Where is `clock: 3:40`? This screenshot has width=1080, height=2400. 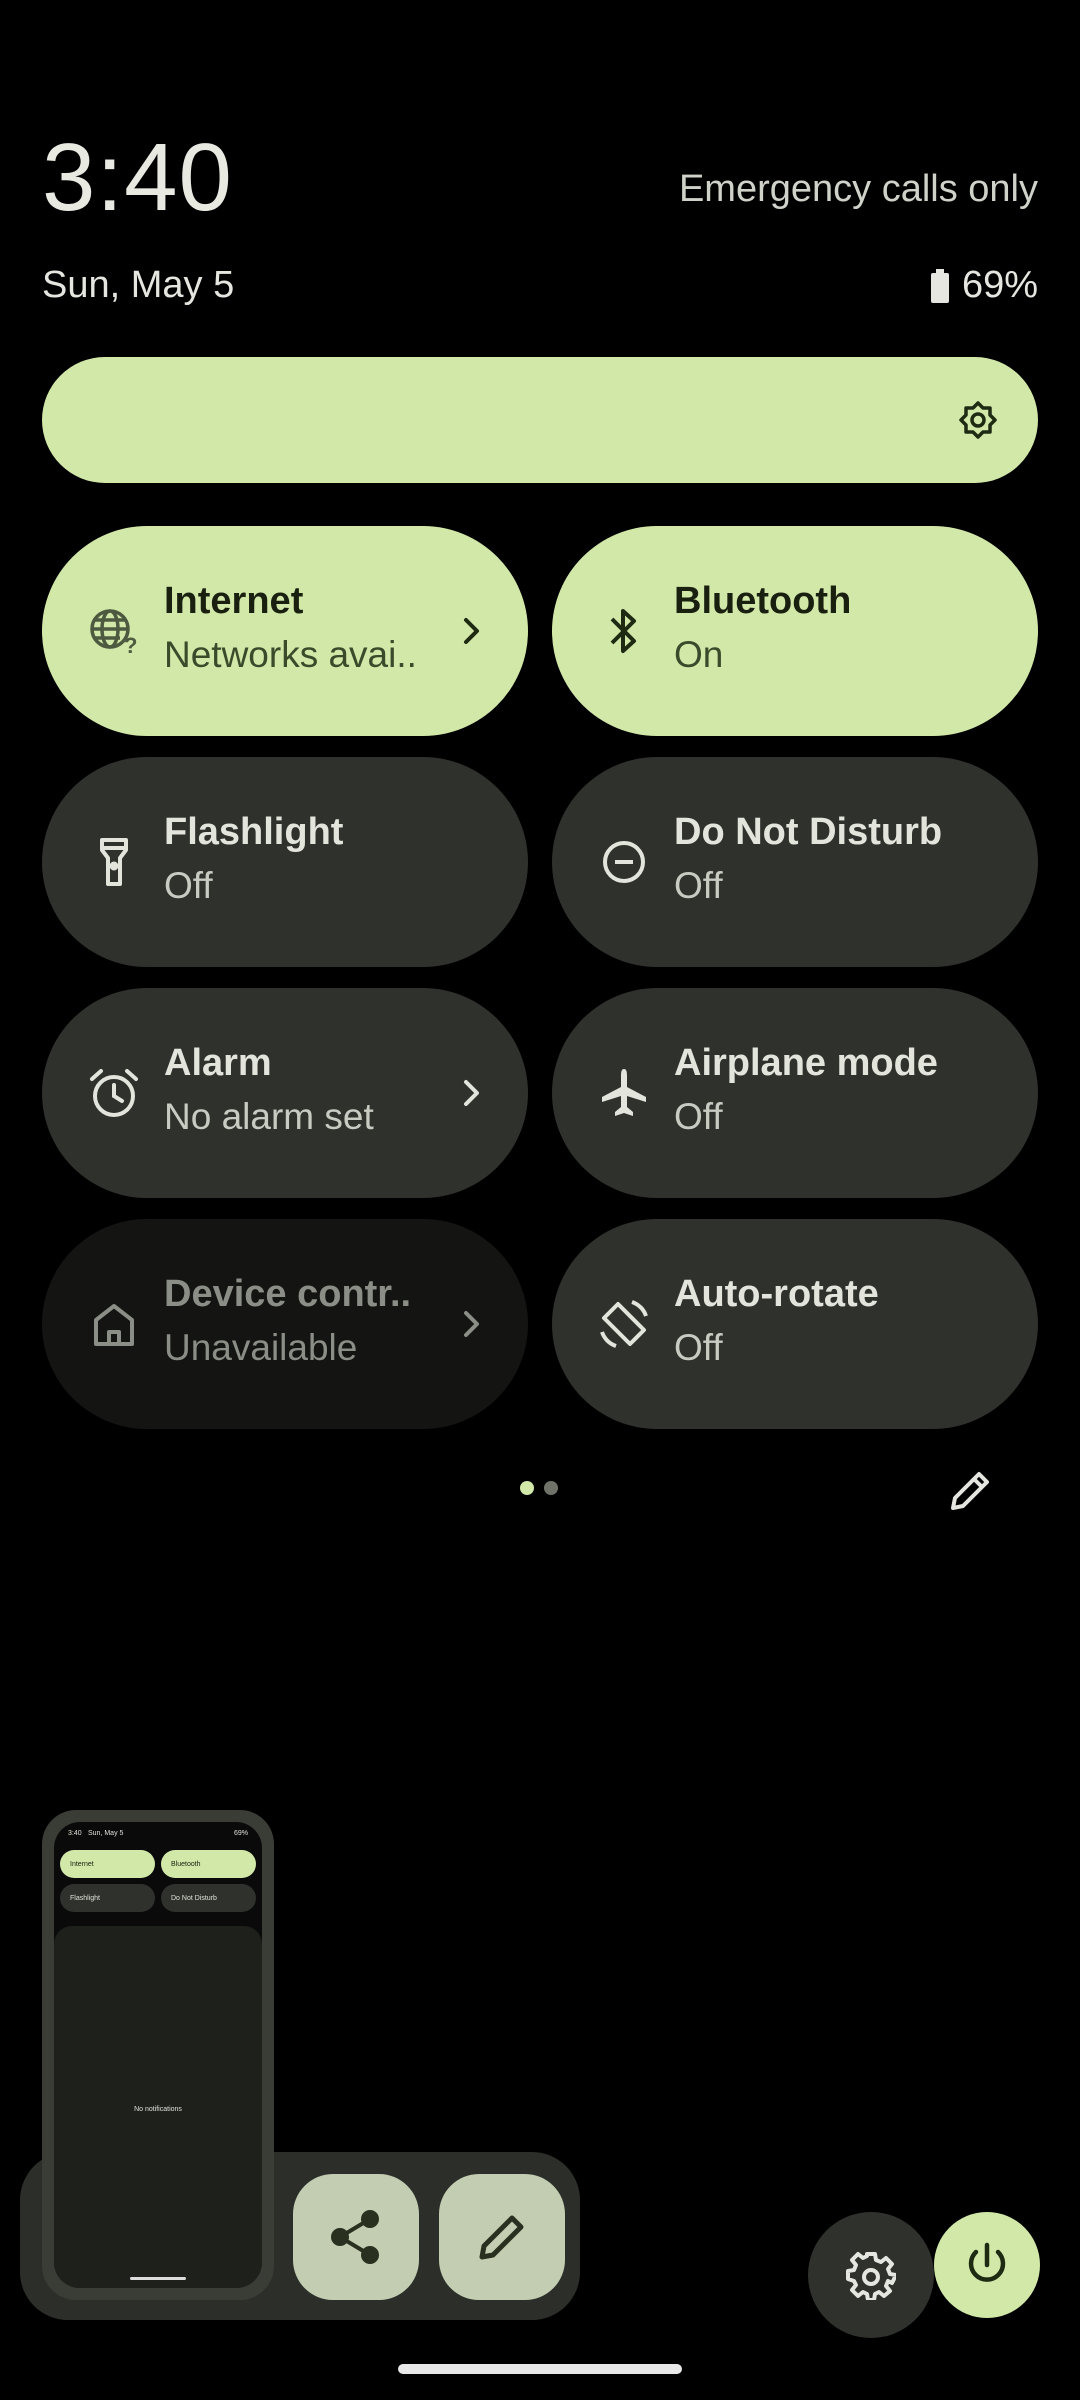 clock: 3:40 is located at coordinates (137, 178).